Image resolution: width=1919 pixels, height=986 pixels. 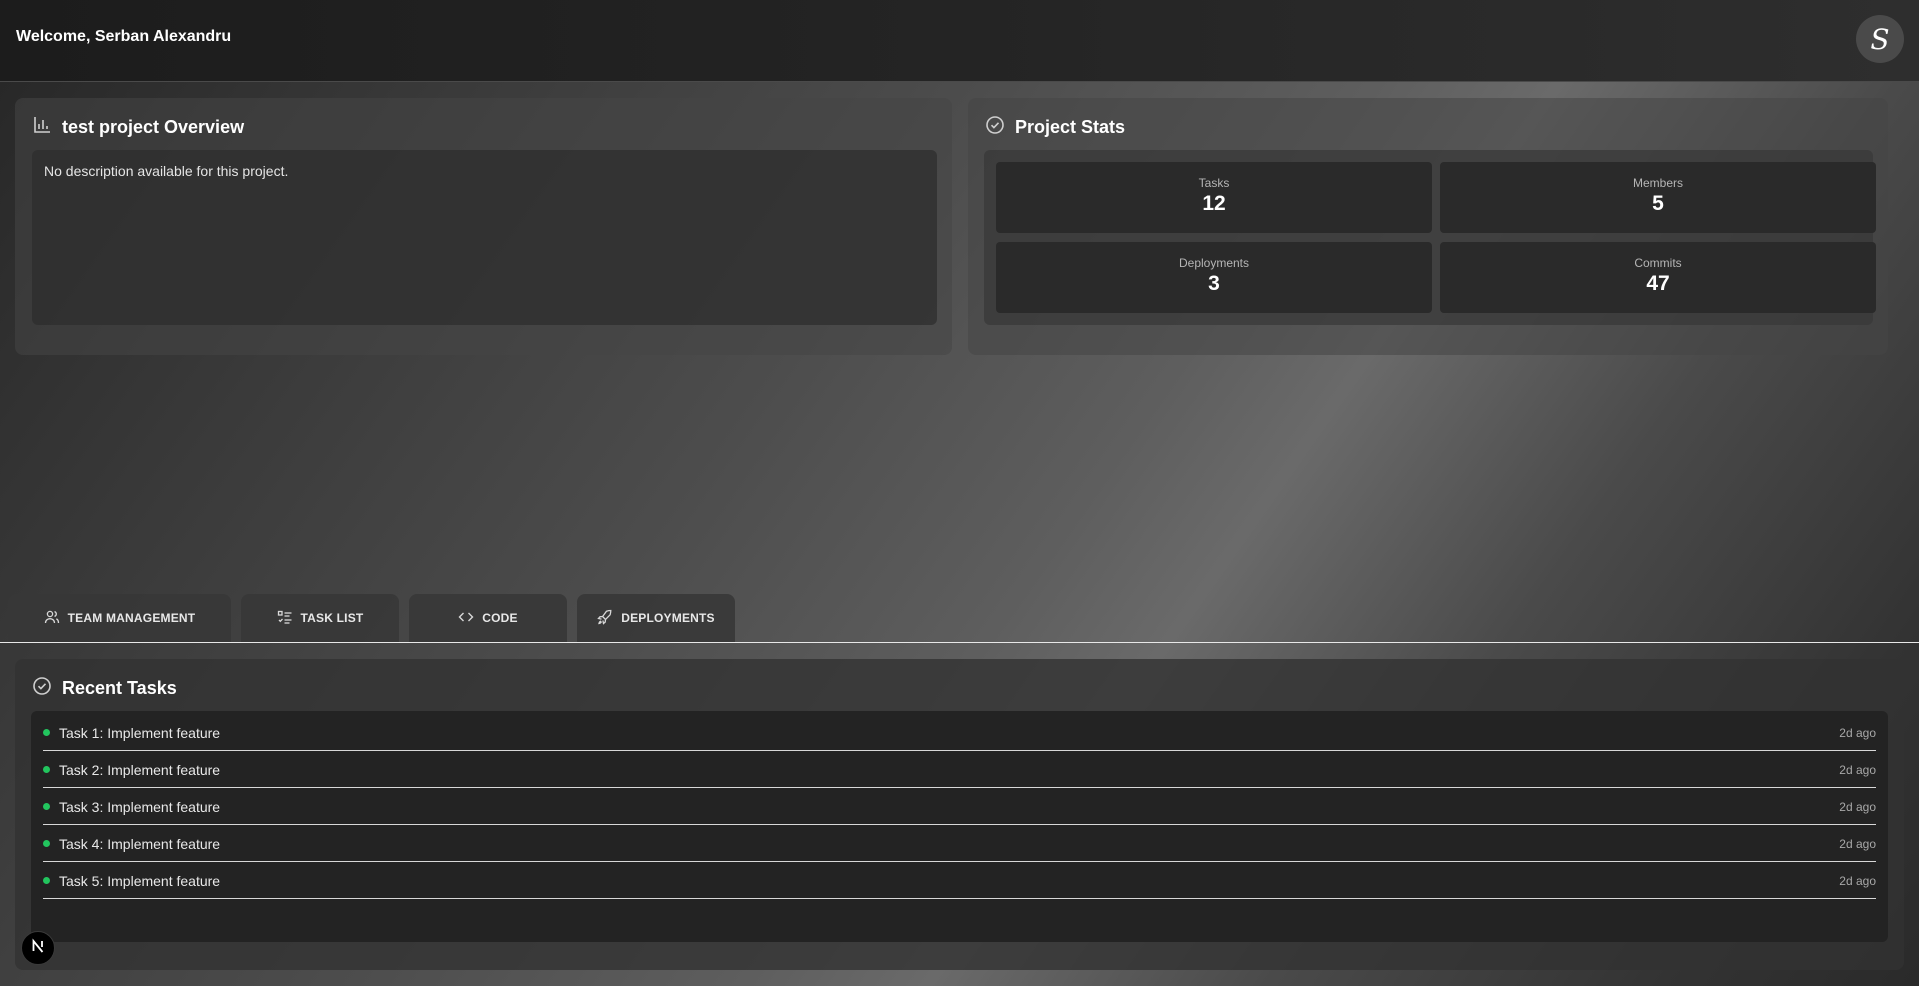 I want to click on stat-value: 5, so click(x=1658, y=203).